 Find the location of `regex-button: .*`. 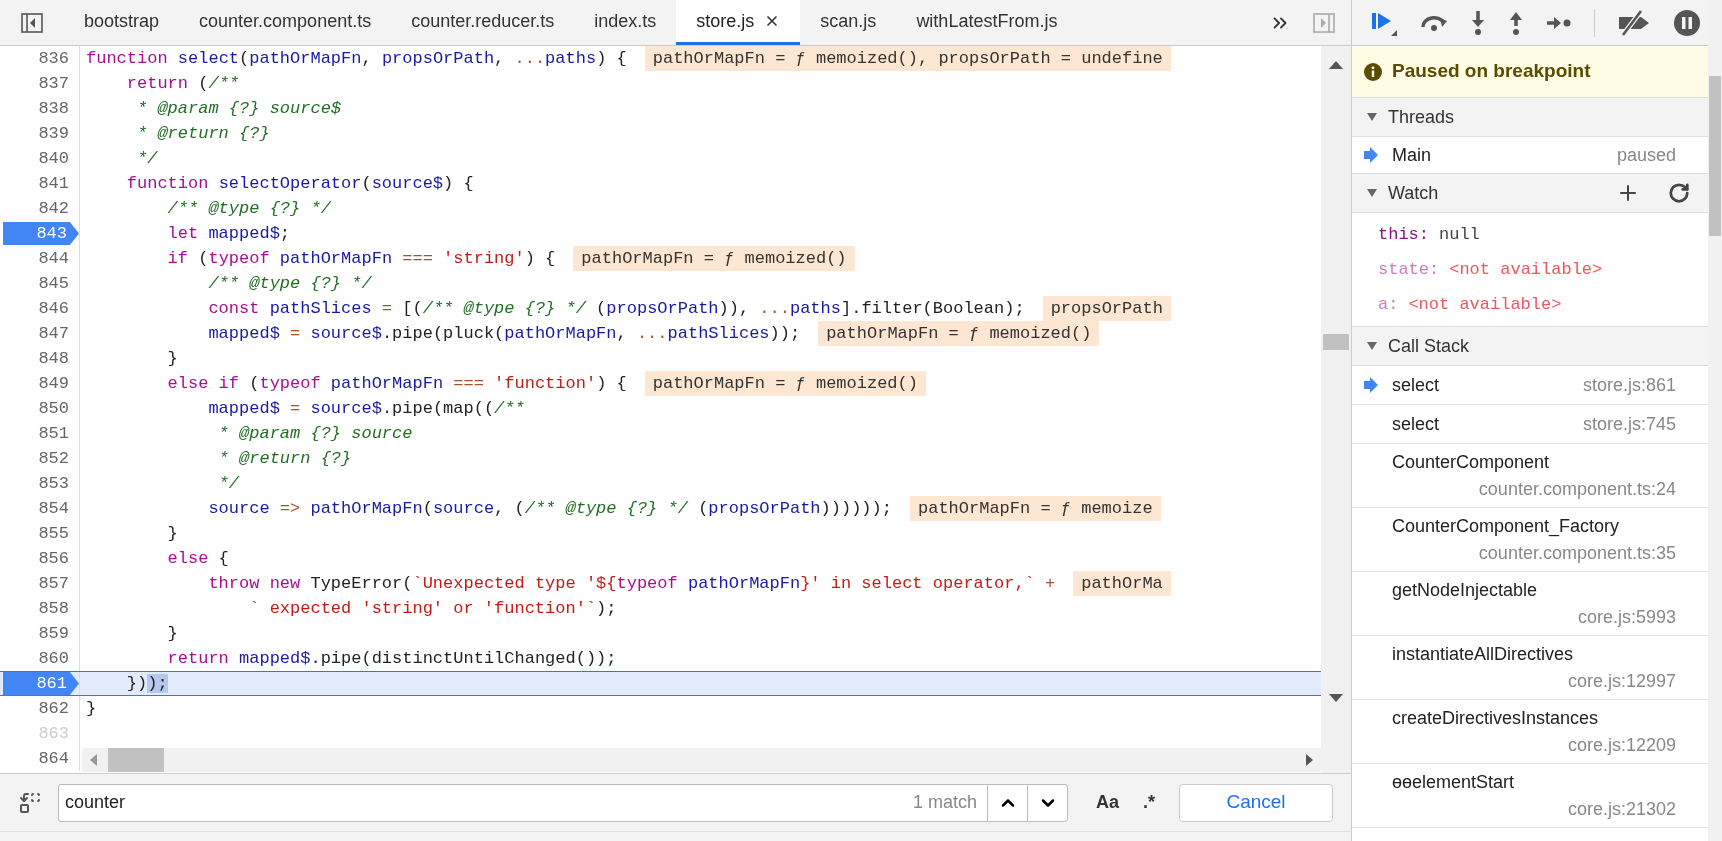

regex-button: .* is located at coordinates (1149, 802).